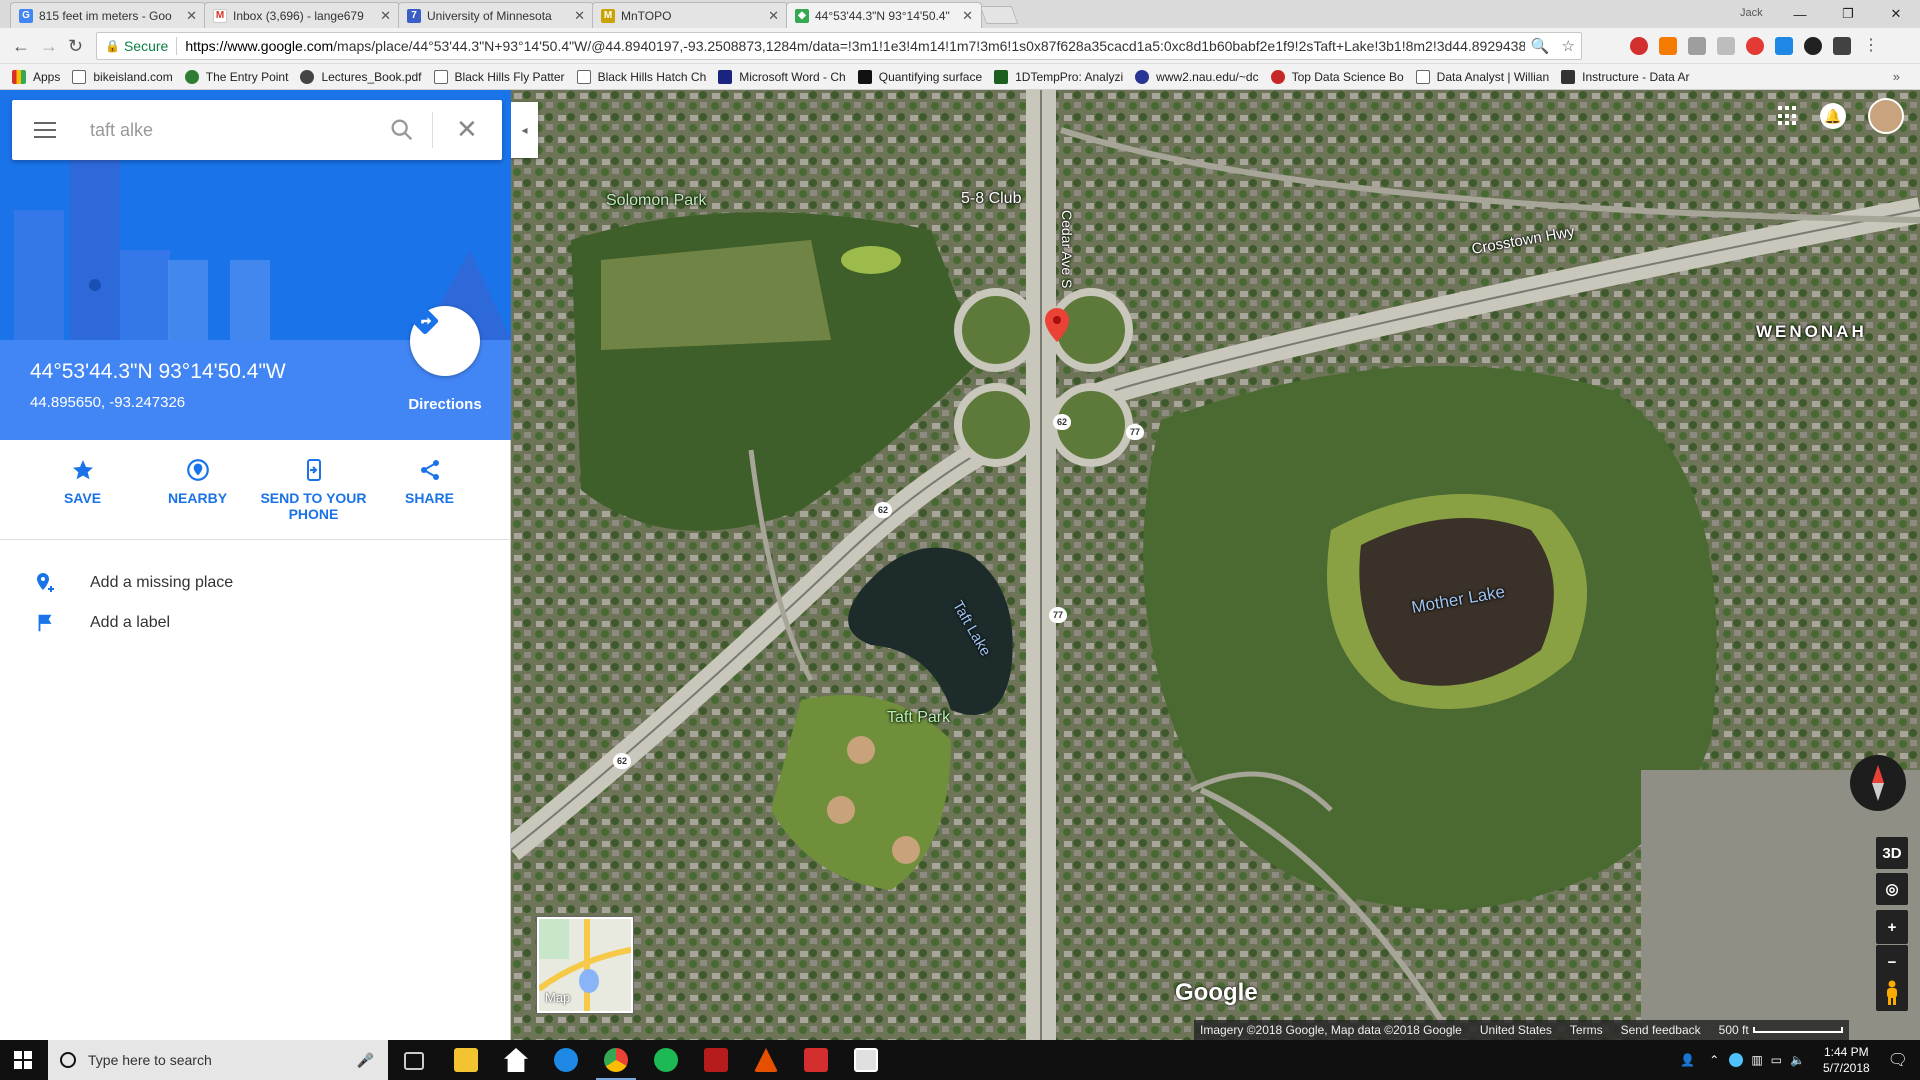 This screenshot has width=1920, height=1080. I want to click on send-feedback-link: Send feedback, so click(1661, 1030).